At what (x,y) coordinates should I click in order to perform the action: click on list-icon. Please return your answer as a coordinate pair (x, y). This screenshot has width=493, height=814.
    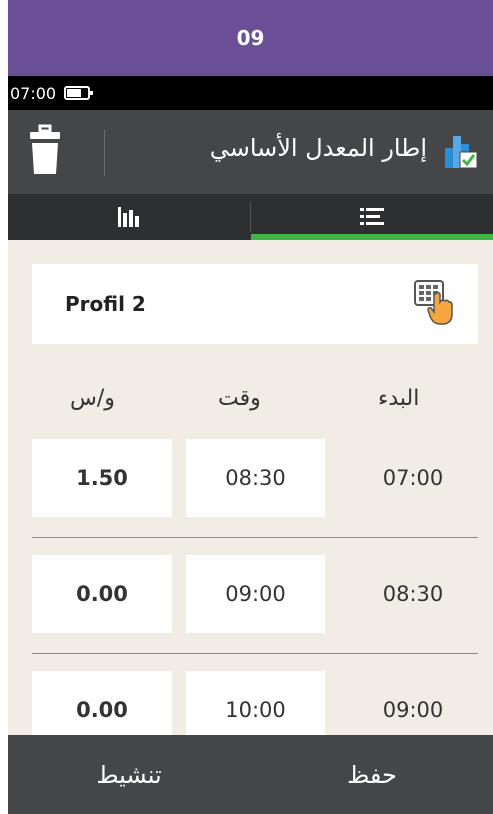
    Looking at the image, I should click on (372, 216).